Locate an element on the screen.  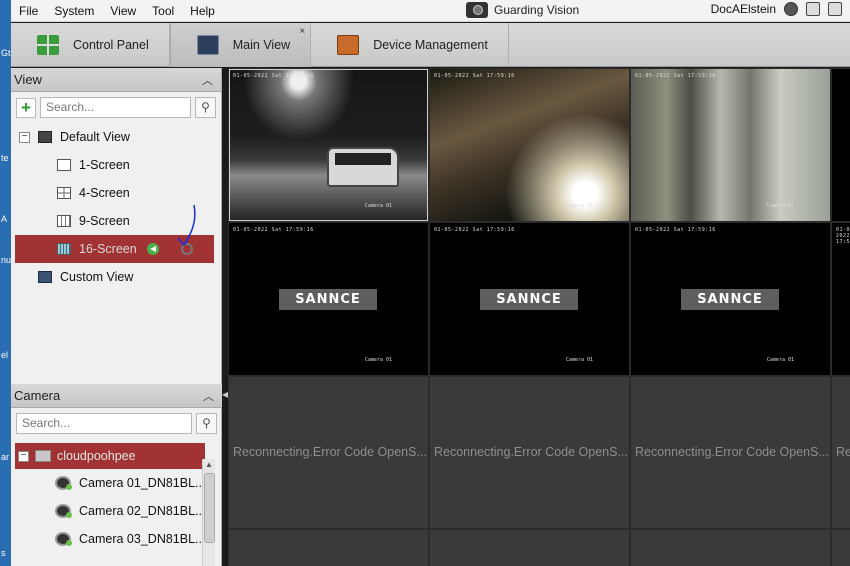
video-tile-5: 01-05-2022 Sat 17:59:16 SANNCE Camera 01 is located at coordinates (328, 299).